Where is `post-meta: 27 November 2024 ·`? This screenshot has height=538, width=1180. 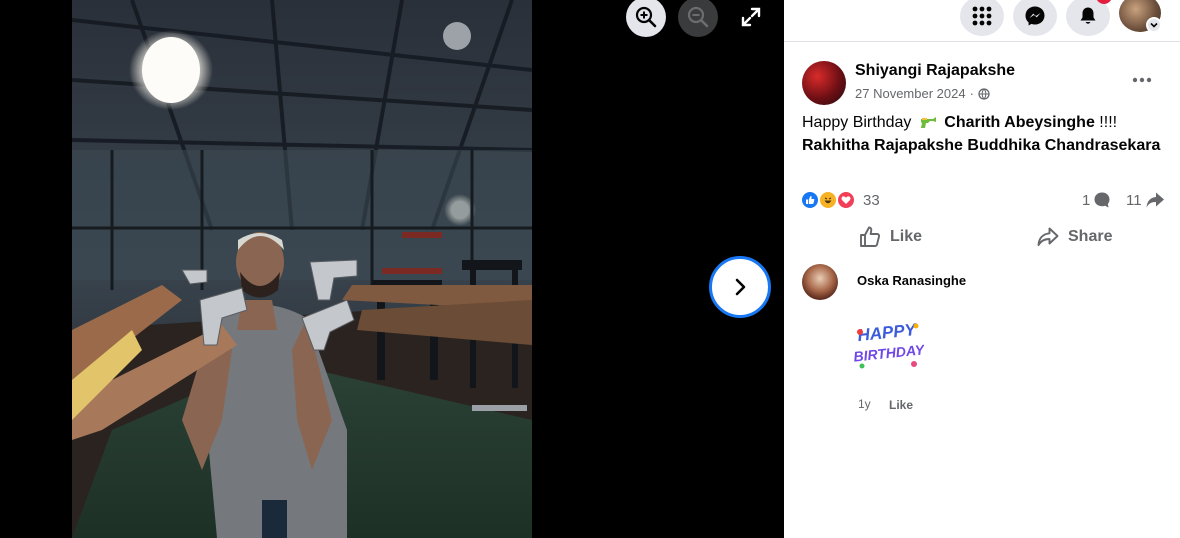 post-meta: 27 November 2024 · is located at coordinates (922, 93).